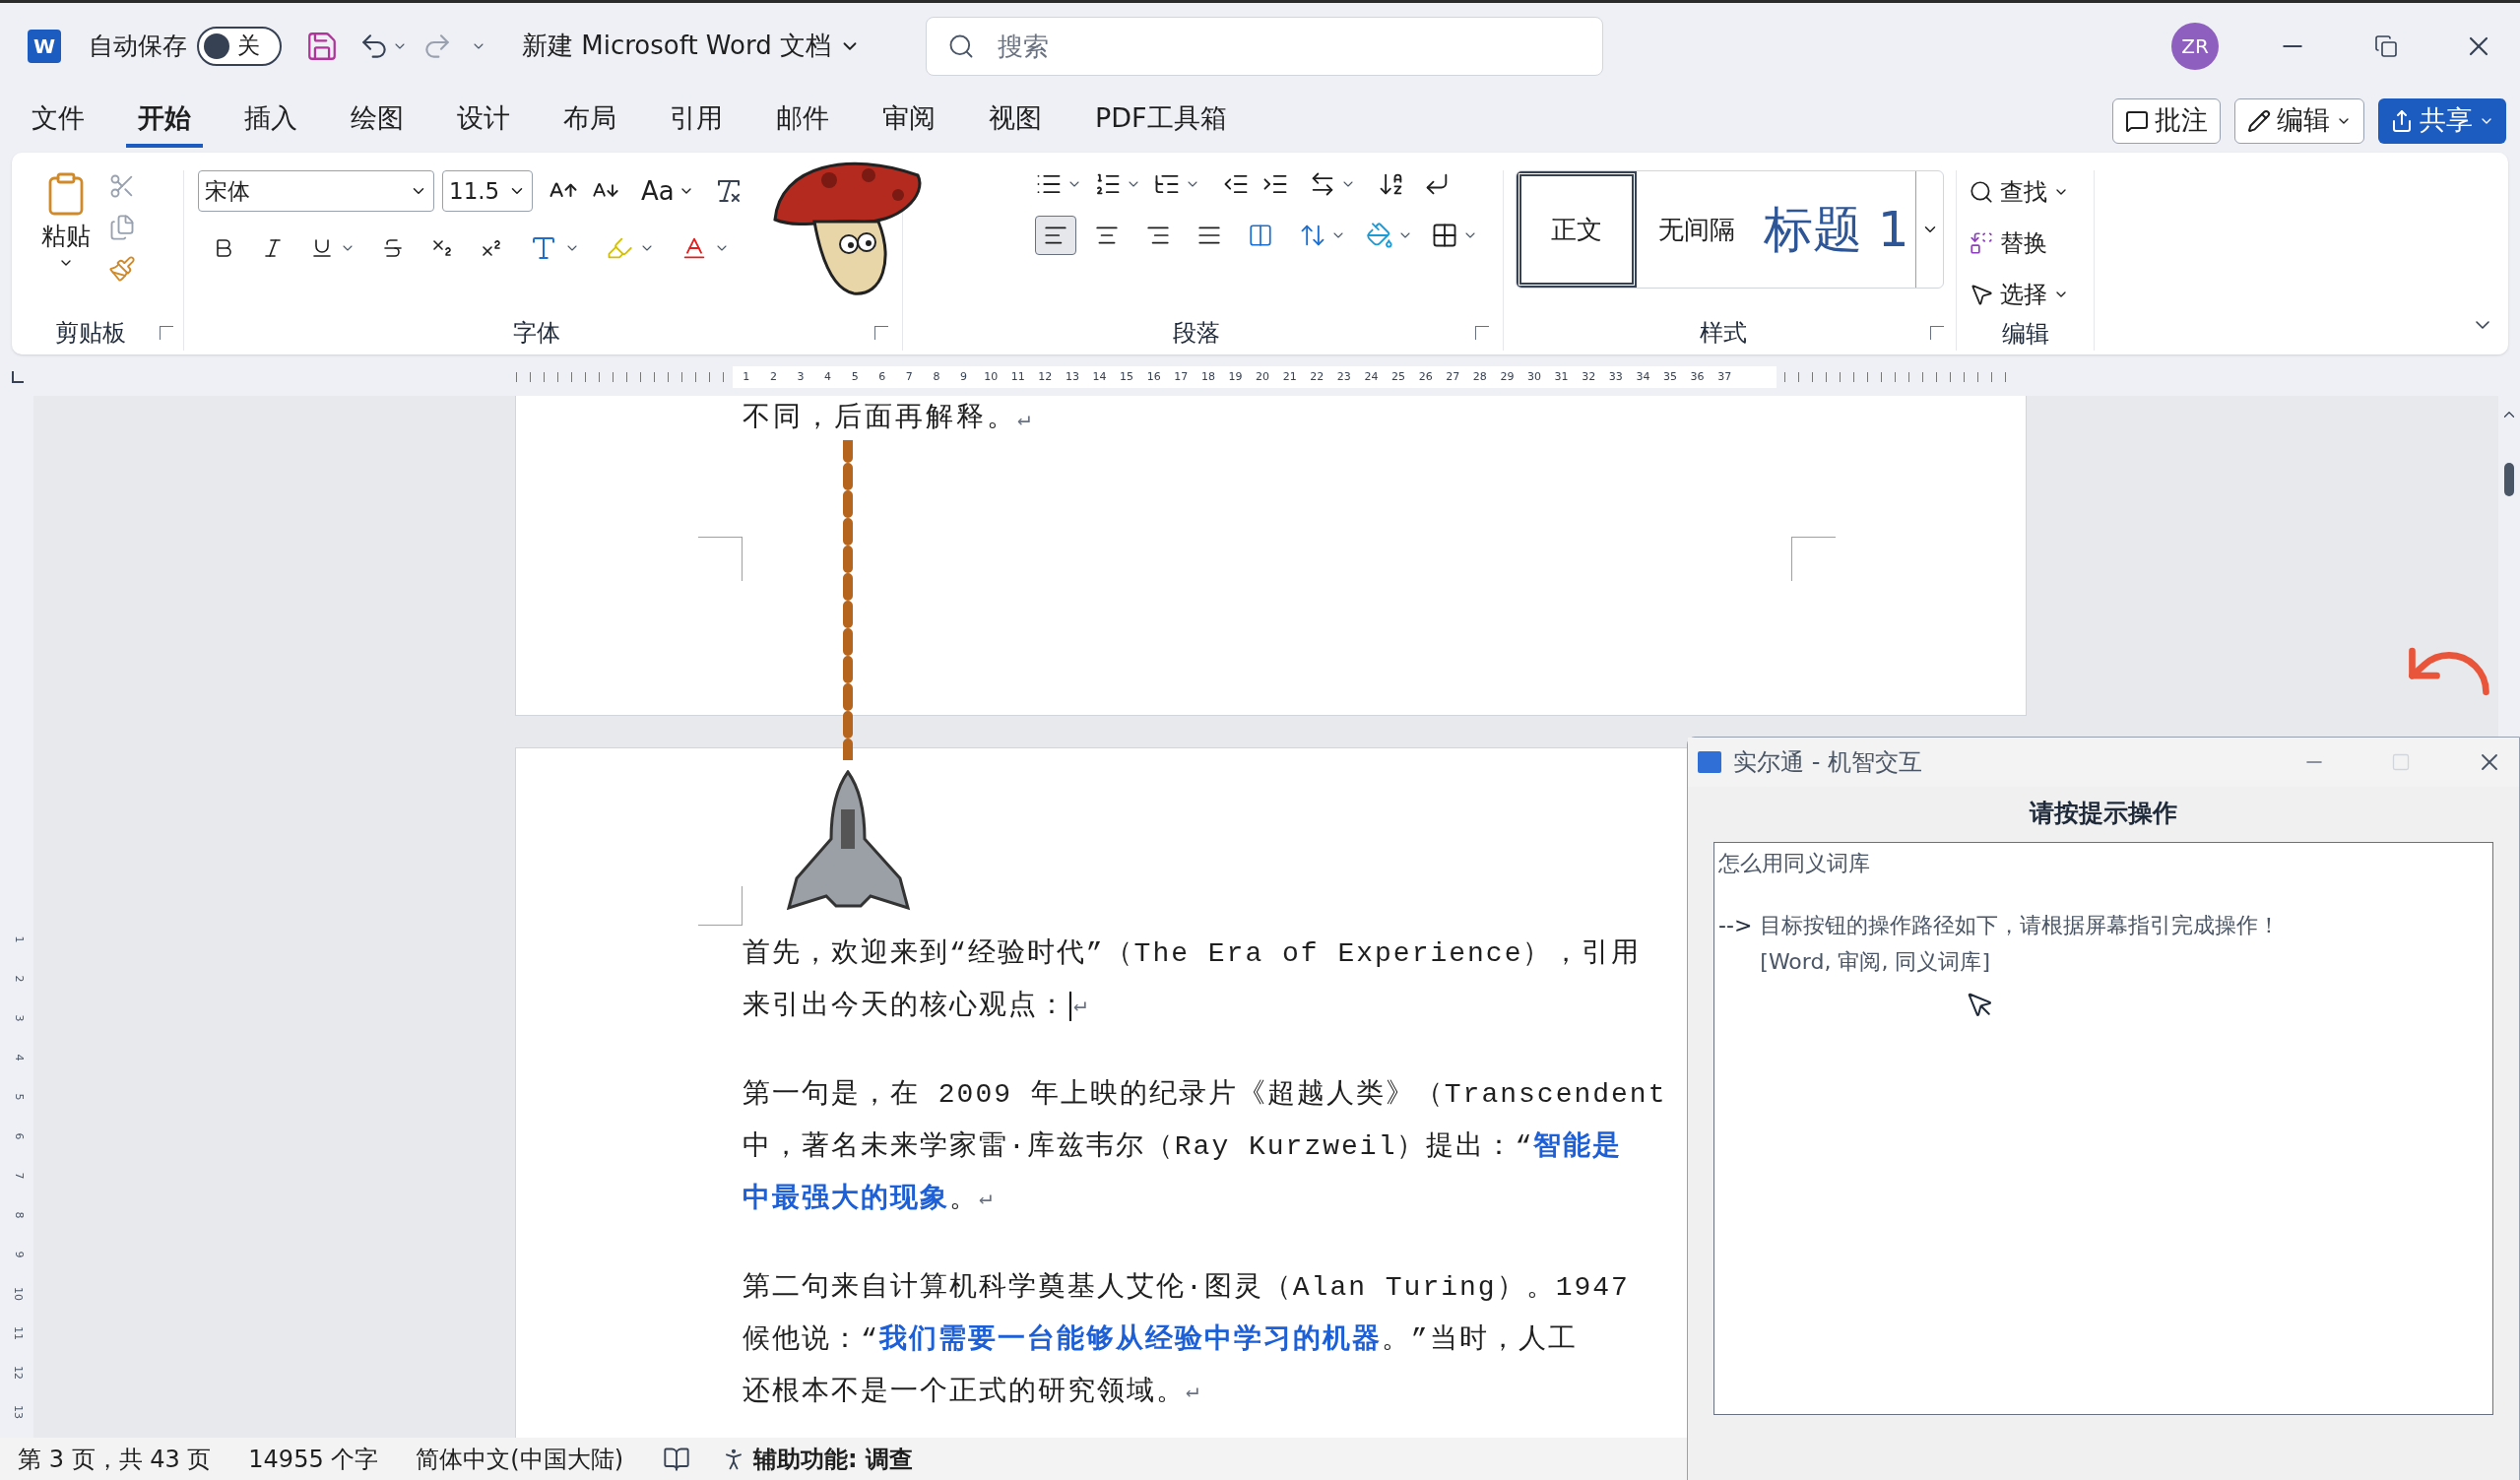  What do you see at coordinates (1444, 235) in the screenshot?
I see `borders-icon` at bounding box center [1444, 235].